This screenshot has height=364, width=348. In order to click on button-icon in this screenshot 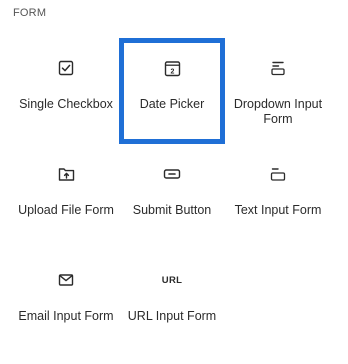, I will do `click(172, 174)`.